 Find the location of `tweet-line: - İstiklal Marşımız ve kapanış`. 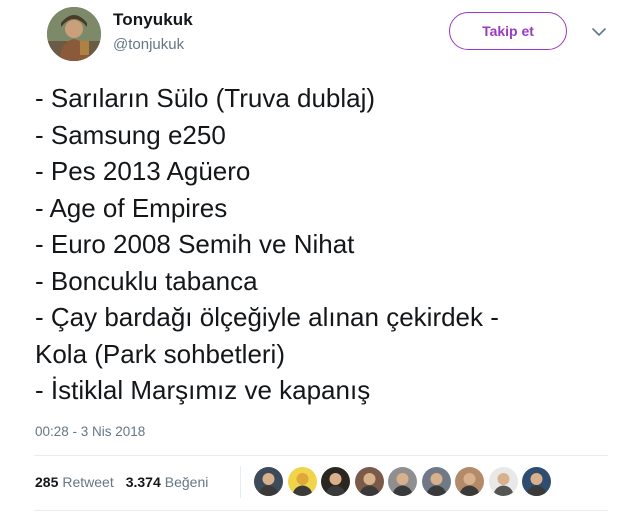

tweet-line: - İstiklal Marşımız ve kapanış is located at coordinates (203, 390).